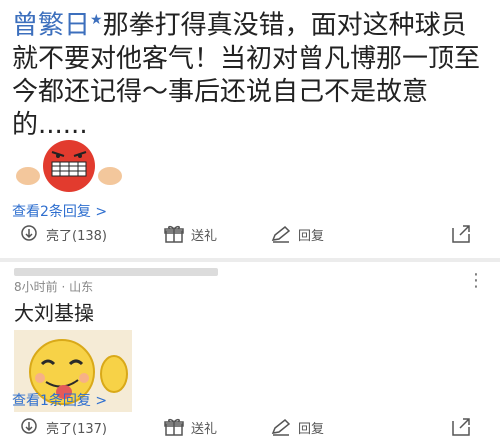 The image size is (500, 442). Describe the element at coordinates (69, 166) in the screenshot. I see `angry-face-sticker` at that location.